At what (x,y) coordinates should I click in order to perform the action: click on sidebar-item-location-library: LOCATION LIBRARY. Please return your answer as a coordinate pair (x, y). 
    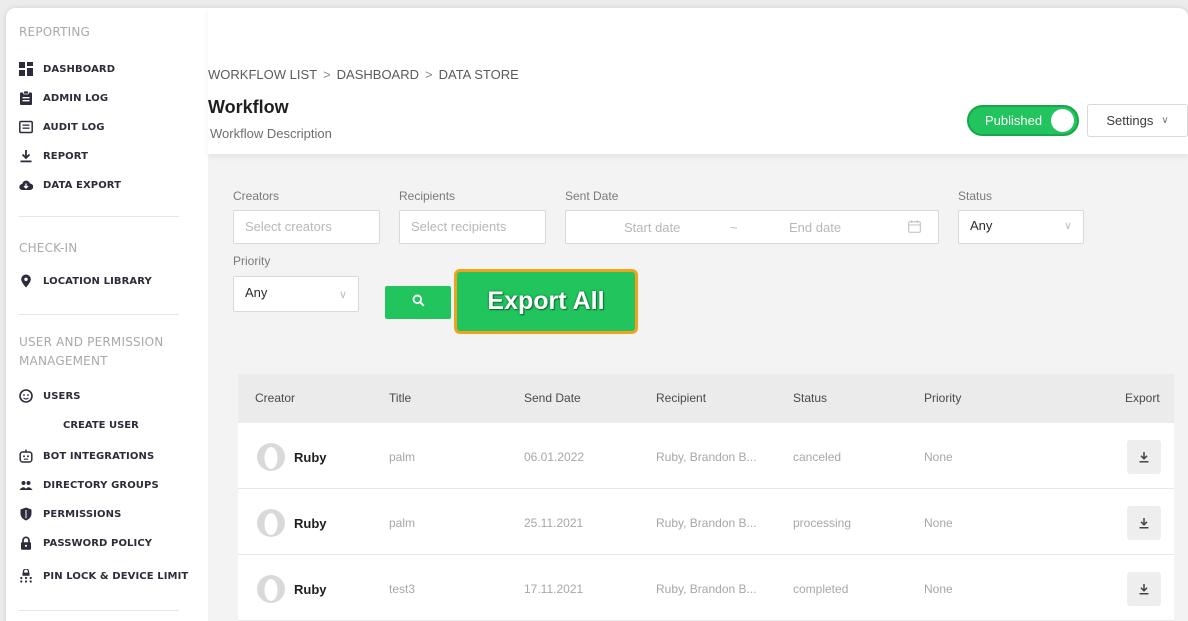
    Looking at the image, I should click on (85, 281).